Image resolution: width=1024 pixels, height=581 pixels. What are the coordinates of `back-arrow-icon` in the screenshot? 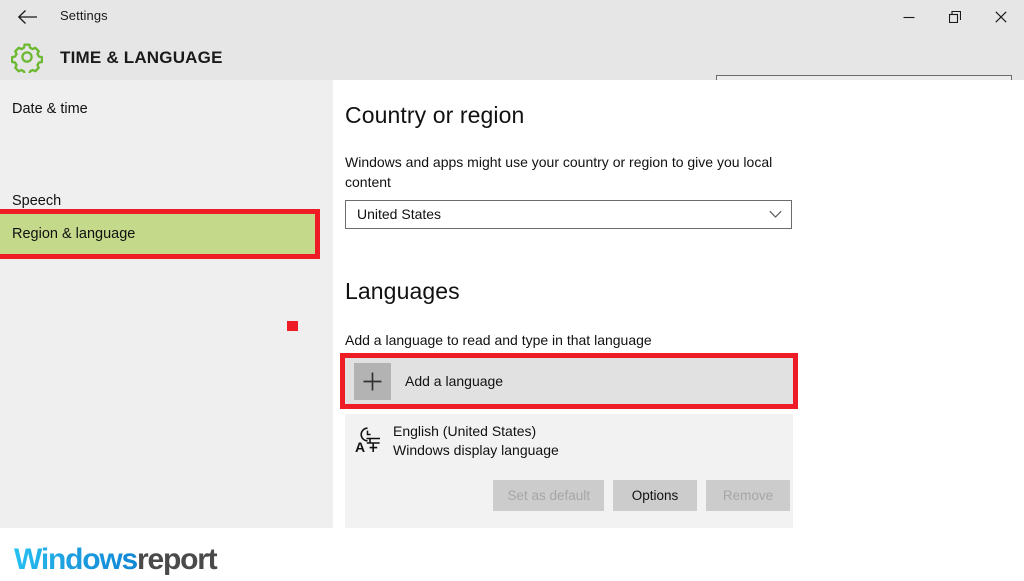 It's located at (27, 17).